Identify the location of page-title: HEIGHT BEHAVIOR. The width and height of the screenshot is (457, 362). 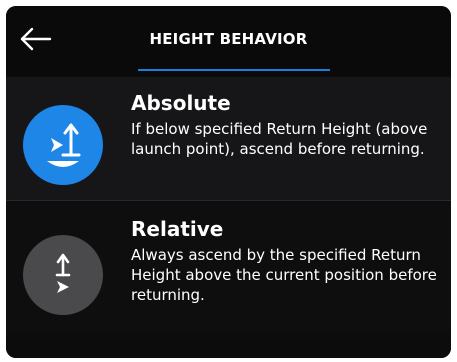
(228, 39).